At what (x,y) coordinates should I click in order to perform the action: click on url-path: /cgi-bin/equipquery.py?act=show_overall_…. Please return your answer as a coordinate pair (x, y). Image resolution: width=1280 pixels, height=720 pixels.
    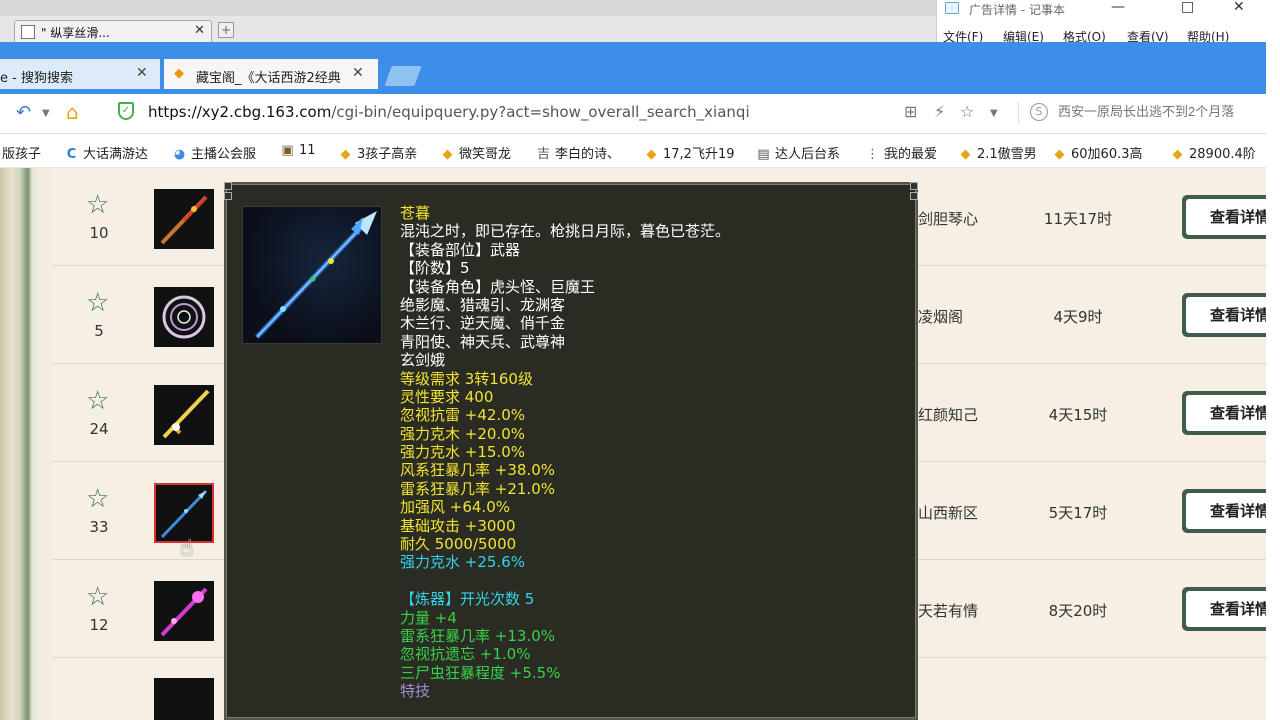
    Looking at the image, I should click on (540, 112).